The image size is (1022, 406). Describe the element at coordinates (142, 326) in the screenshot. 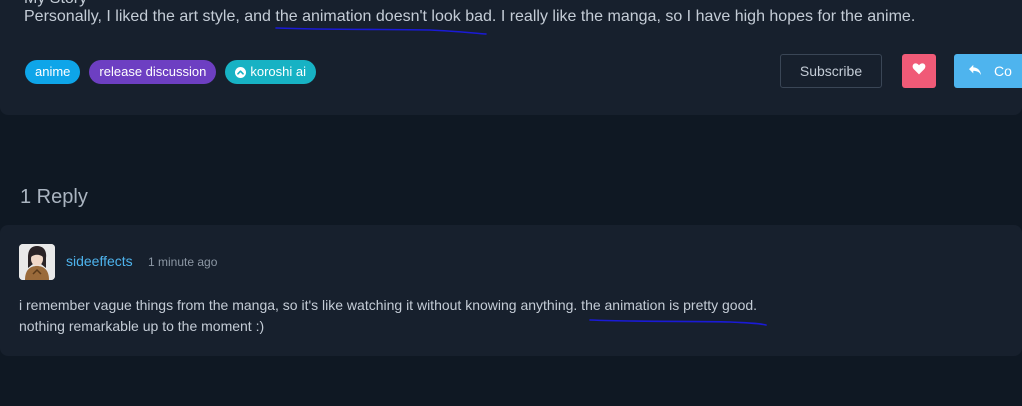

I see `reply-line: nothing remarkable up to the moment :)` at that location.